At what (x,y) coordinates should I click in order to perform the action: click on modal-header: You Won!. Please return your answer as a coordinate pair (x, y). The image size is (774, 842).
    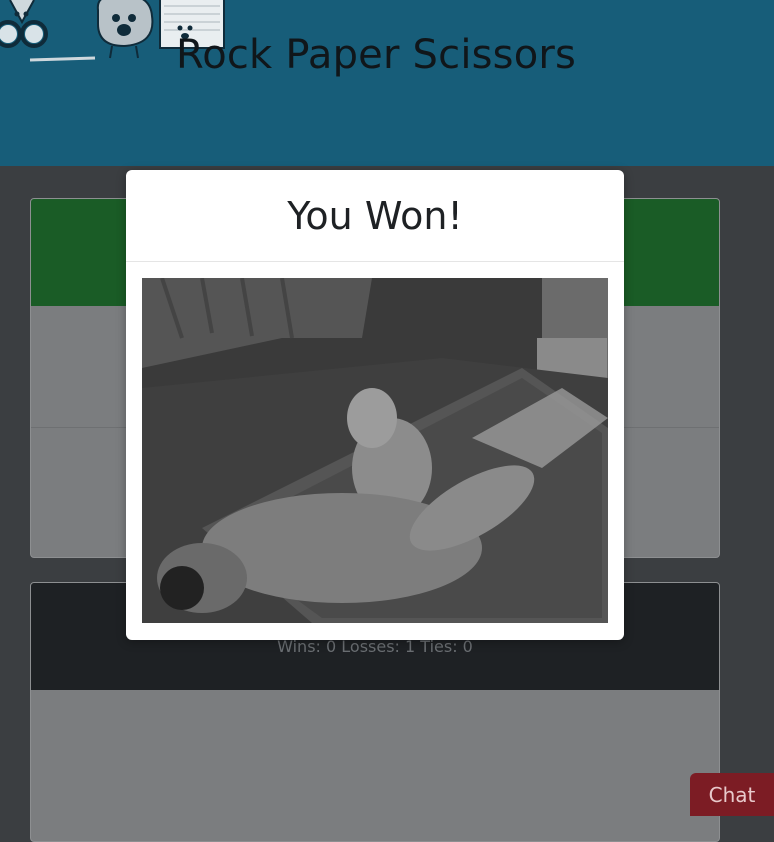
    Looking at the image, I should click on (375, 216).